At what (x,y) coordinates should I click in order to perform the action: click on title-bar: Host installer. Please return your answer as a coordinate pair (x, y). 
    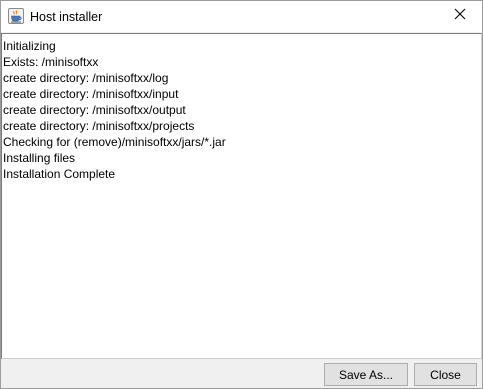
    Looking at the image, I should click on (241, 16).